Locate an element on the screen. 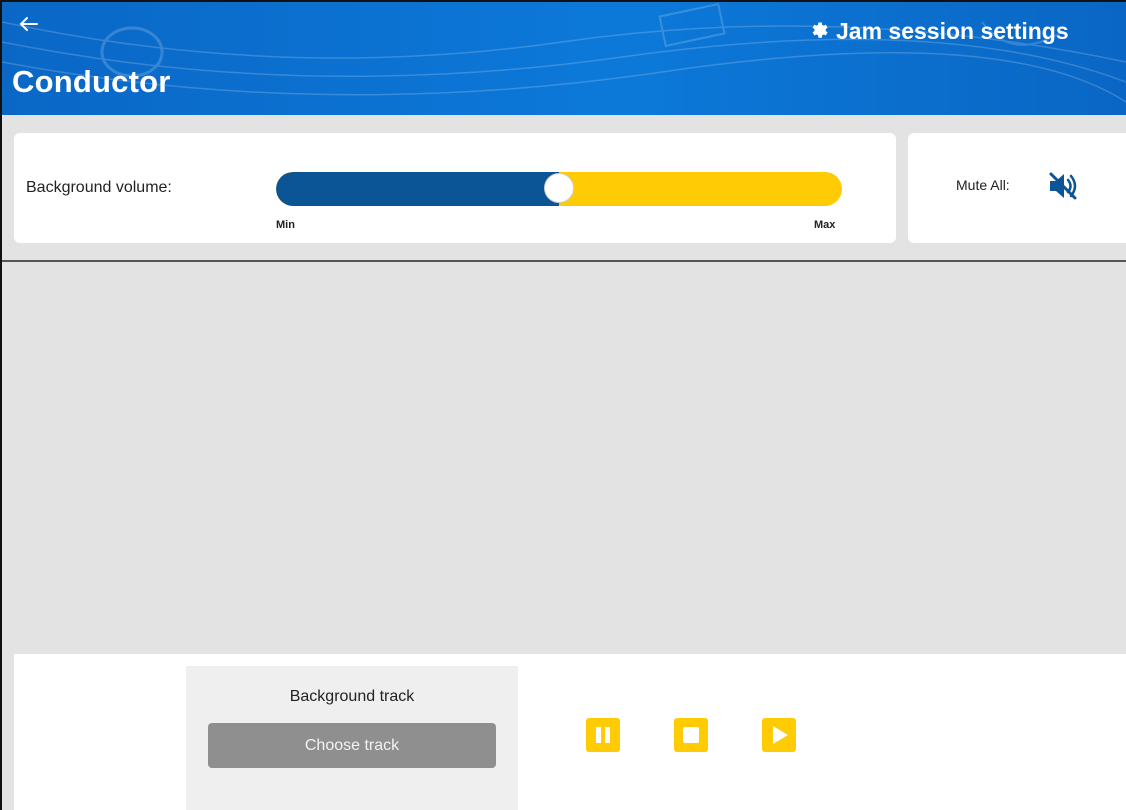 This screenshot has height=810, width=1126. slider-min-label: Min is located at coordinates (285, 225).